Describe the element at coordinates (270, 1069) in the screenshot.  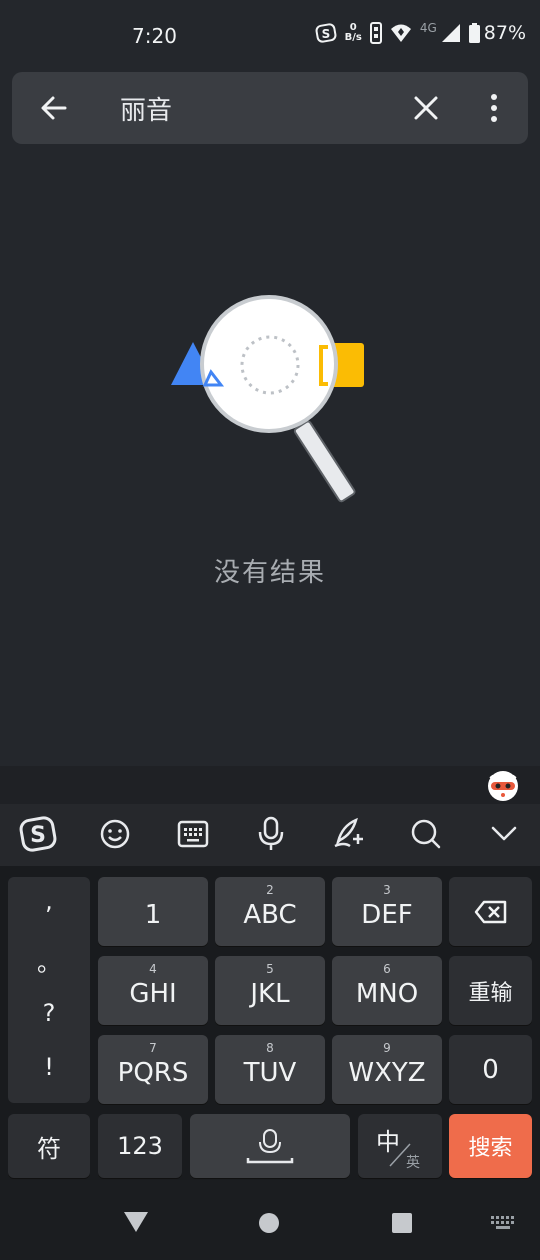
I see `key-8: 8 TUV` at that location.